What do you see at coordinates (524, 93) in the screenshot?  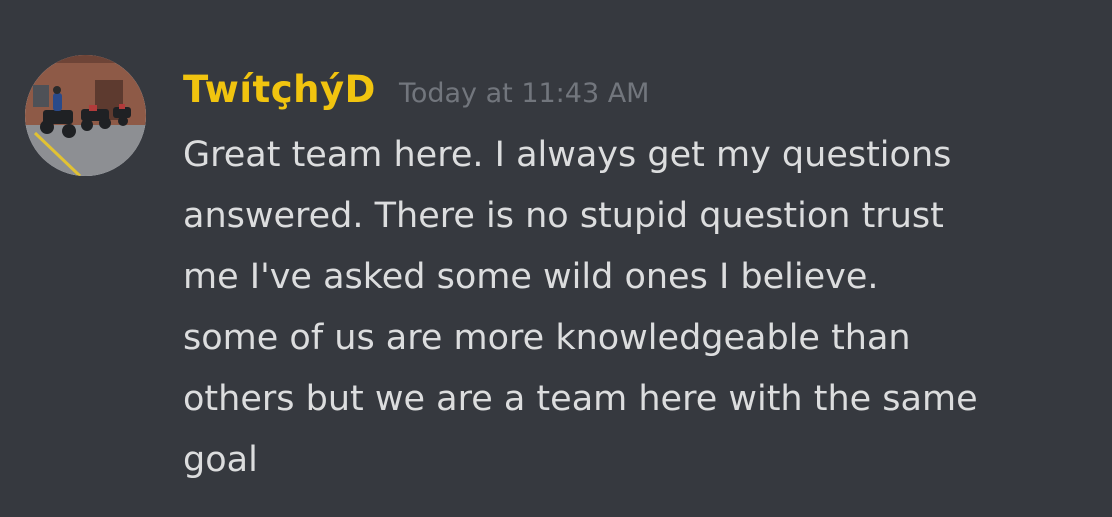 I see `message-timestamp: Today at 11:43 AM` at bounding box center [524, 93].